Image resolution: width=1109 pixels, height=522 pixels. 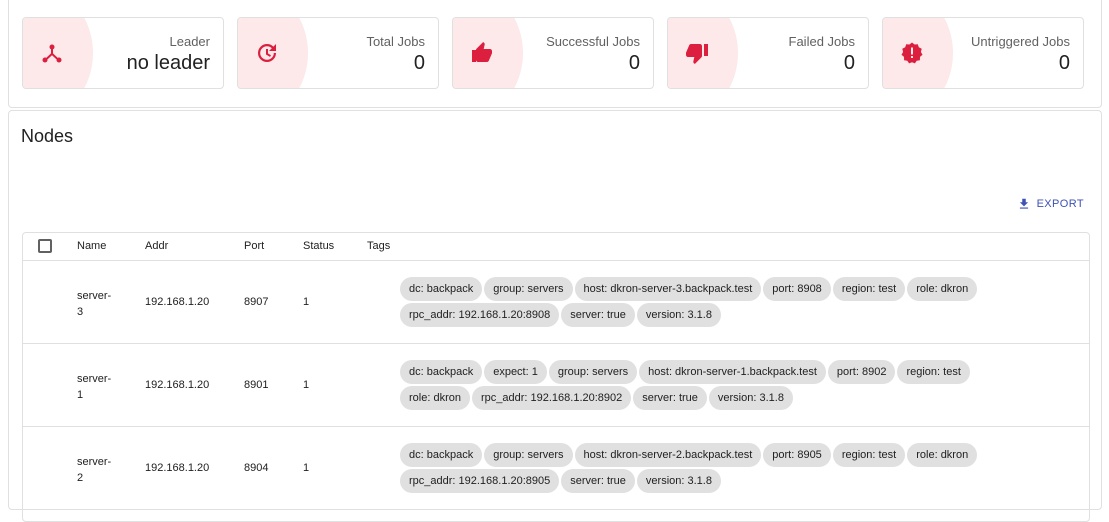 I want to click on stat-label: Total Jobs, so click(x=395, y=41).